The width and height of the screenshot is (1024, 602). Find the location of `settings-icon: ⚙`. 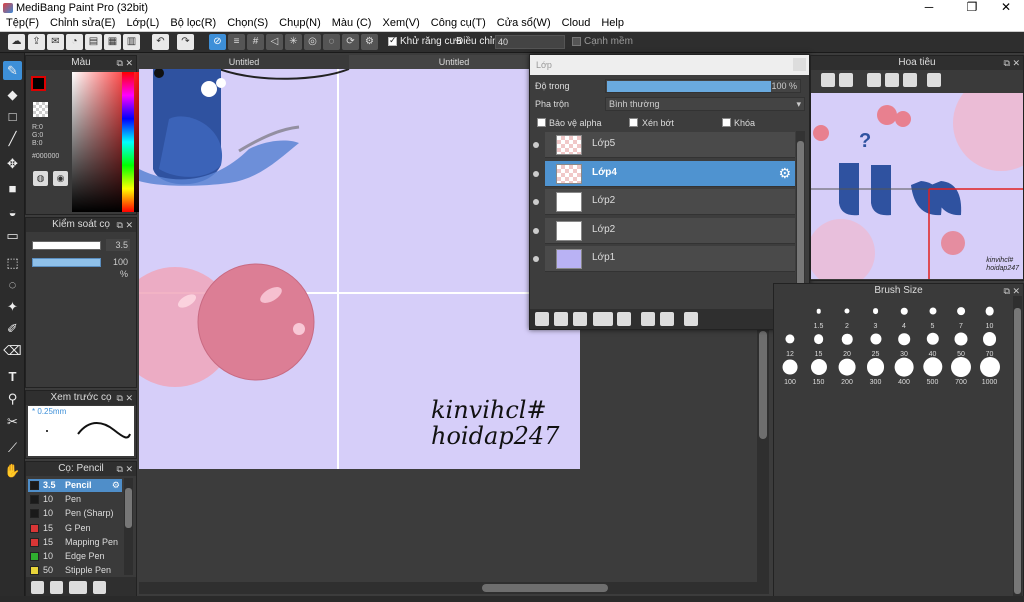

settings-icon: ⚙ is located at coordinates (369, 42).